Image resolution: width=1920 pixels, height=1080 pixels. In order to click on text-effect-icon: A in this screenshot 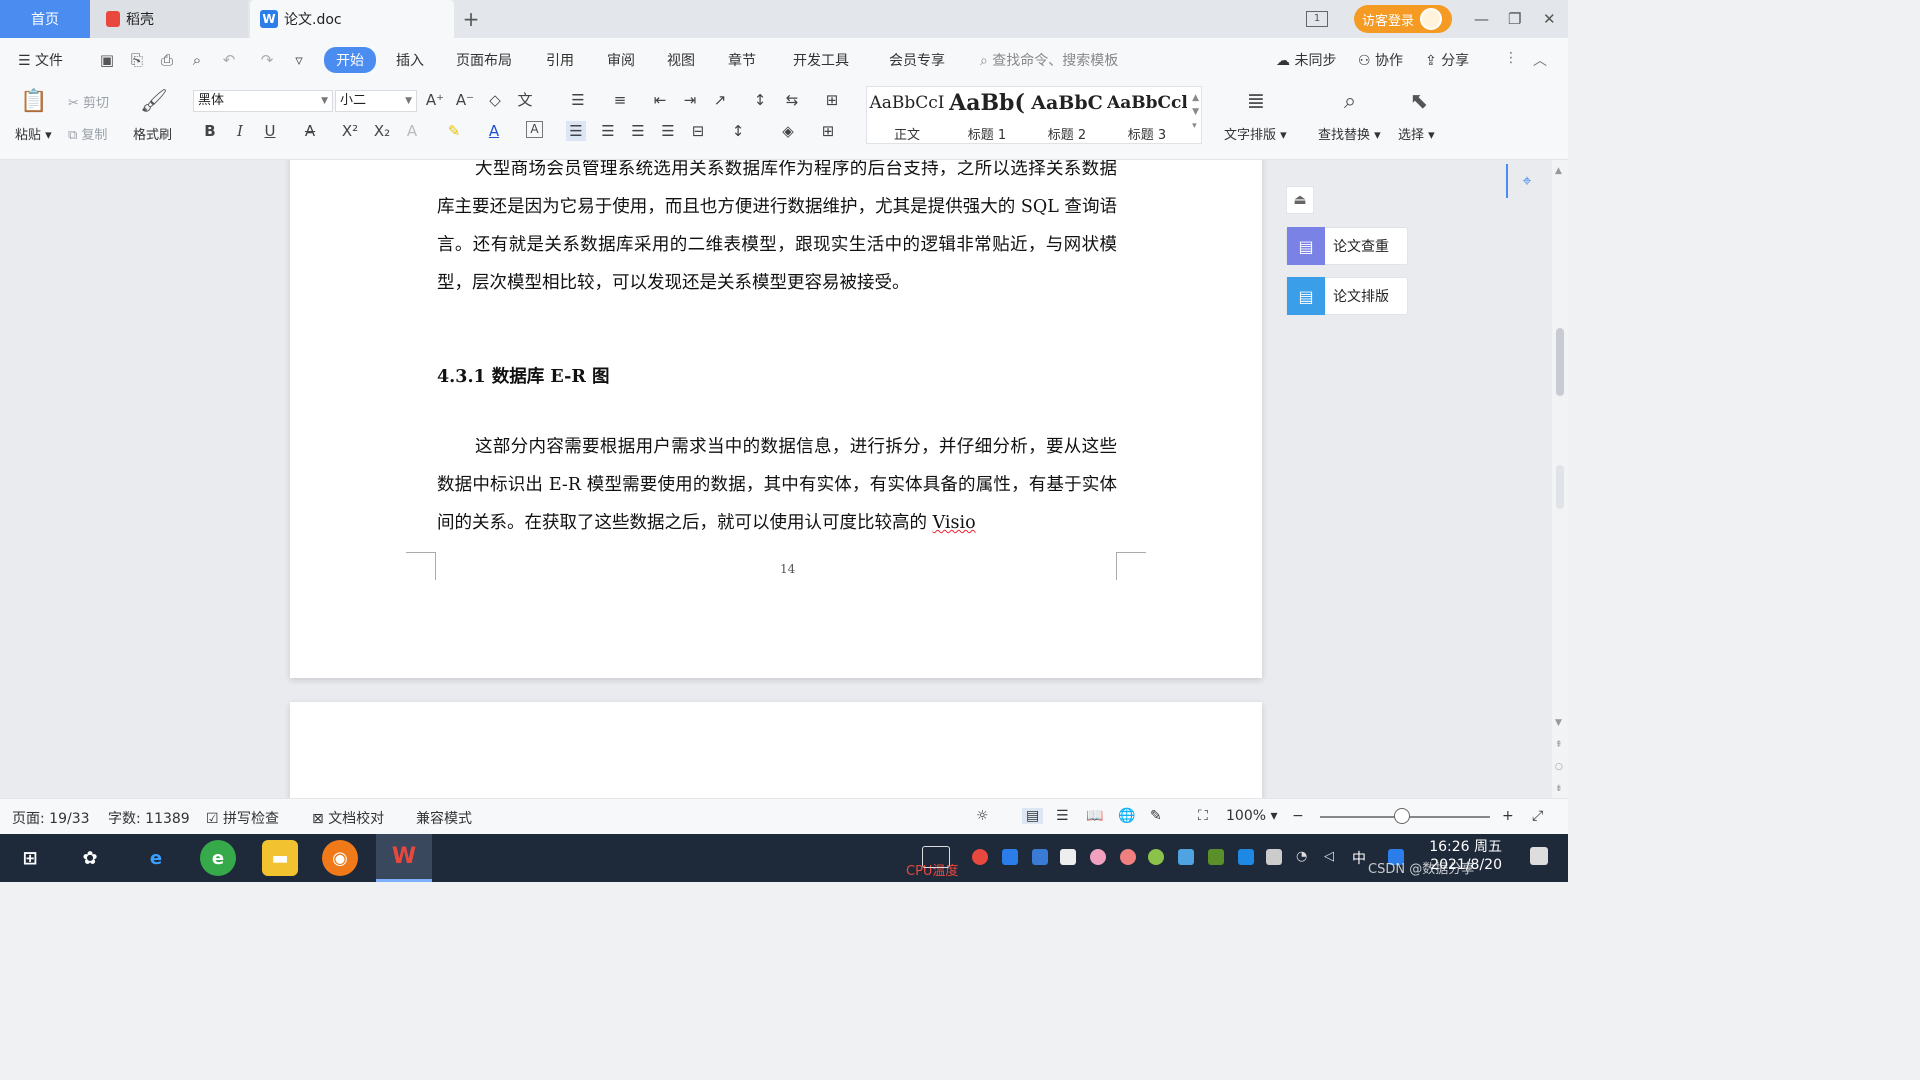, I will do `click(412, 131)`.